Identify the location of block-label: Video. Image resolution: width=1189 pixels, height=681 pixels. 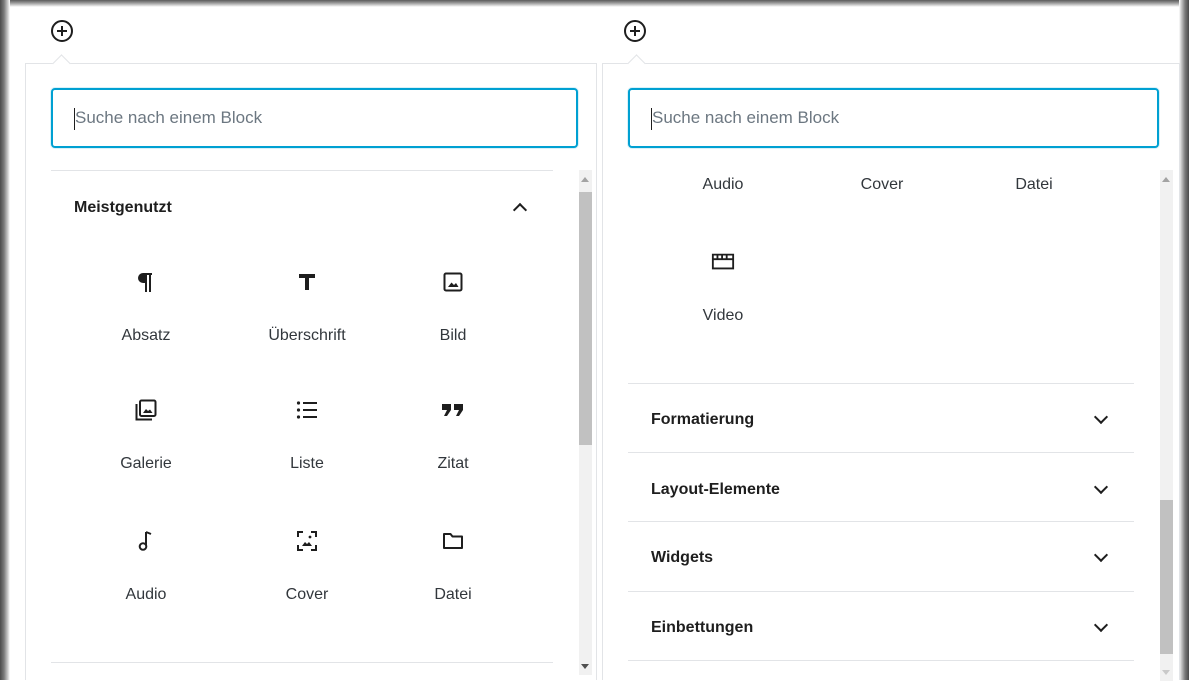
(723, 315).